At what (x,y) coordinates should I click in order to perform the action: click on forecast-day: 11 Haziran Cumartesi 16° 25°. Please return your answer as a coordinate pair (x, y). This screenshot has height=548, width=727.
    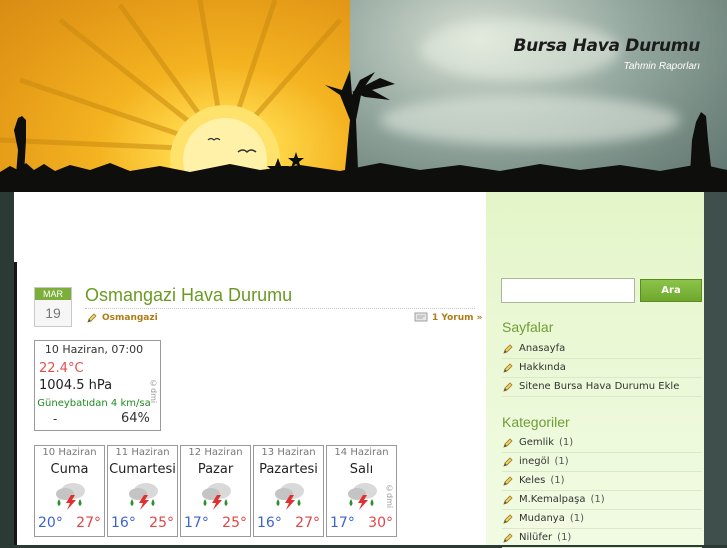
    Looking at the image, I should click on (142, 491).